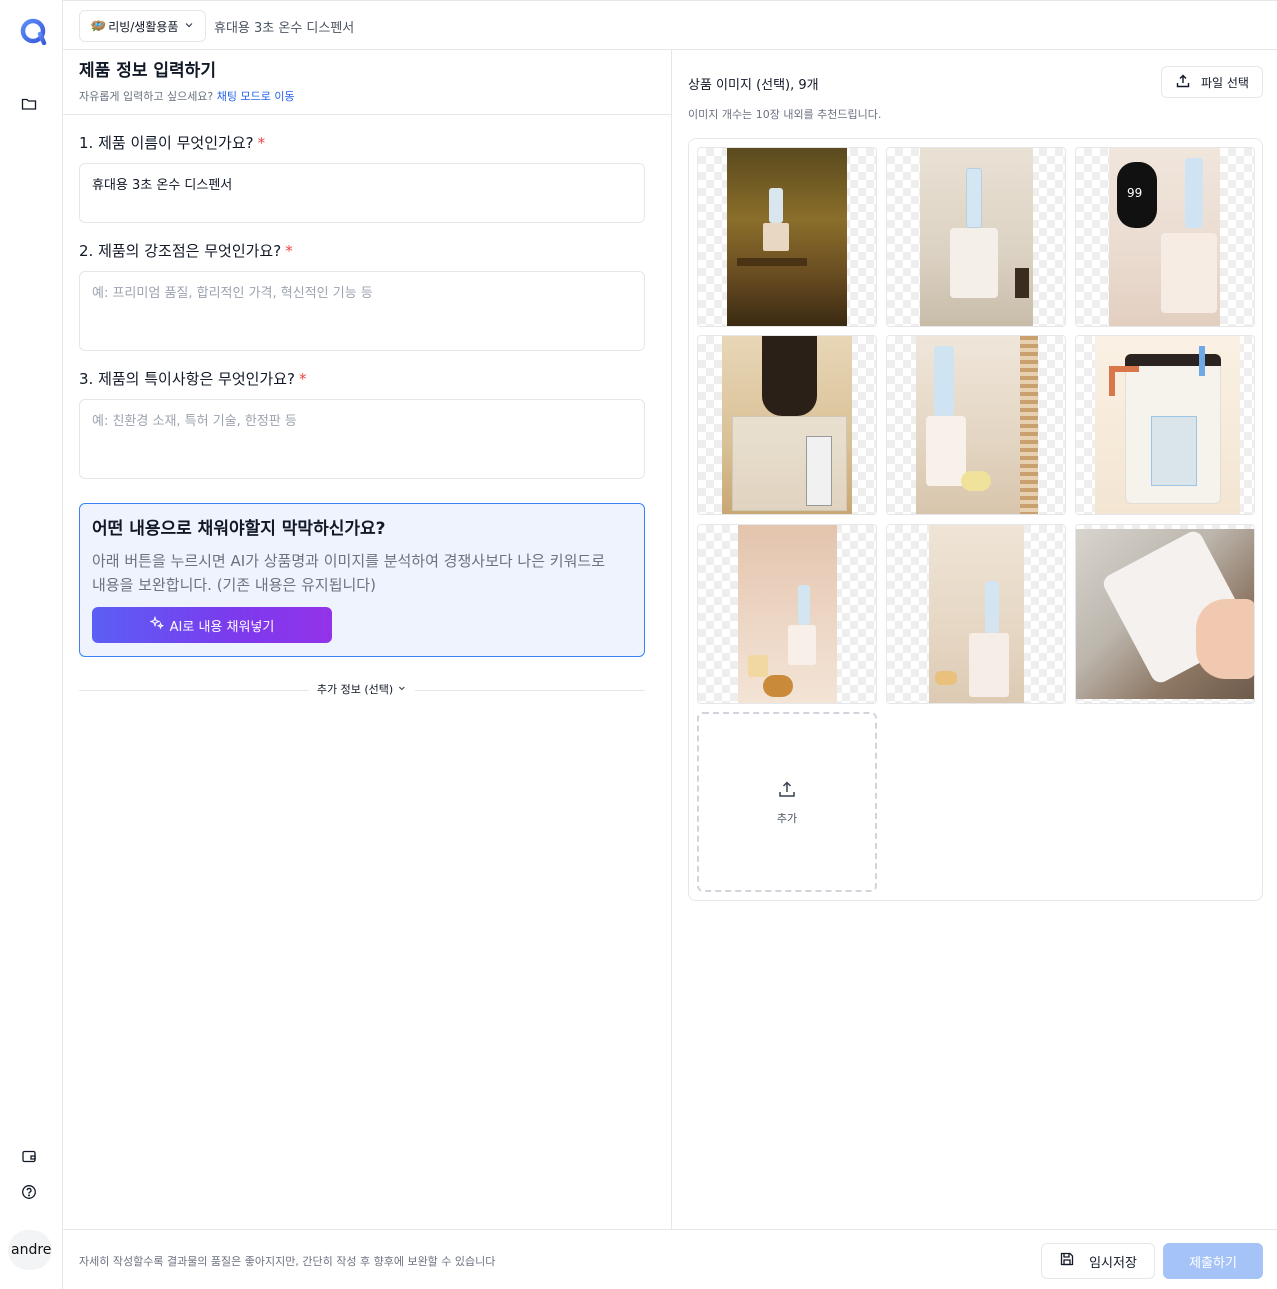 The image size is (1277, 1289). What do you see at coordinates (1225, 82) in the screenshot?
I see `file-select-label: 파일 선택` at bounding box center [1225, 82].